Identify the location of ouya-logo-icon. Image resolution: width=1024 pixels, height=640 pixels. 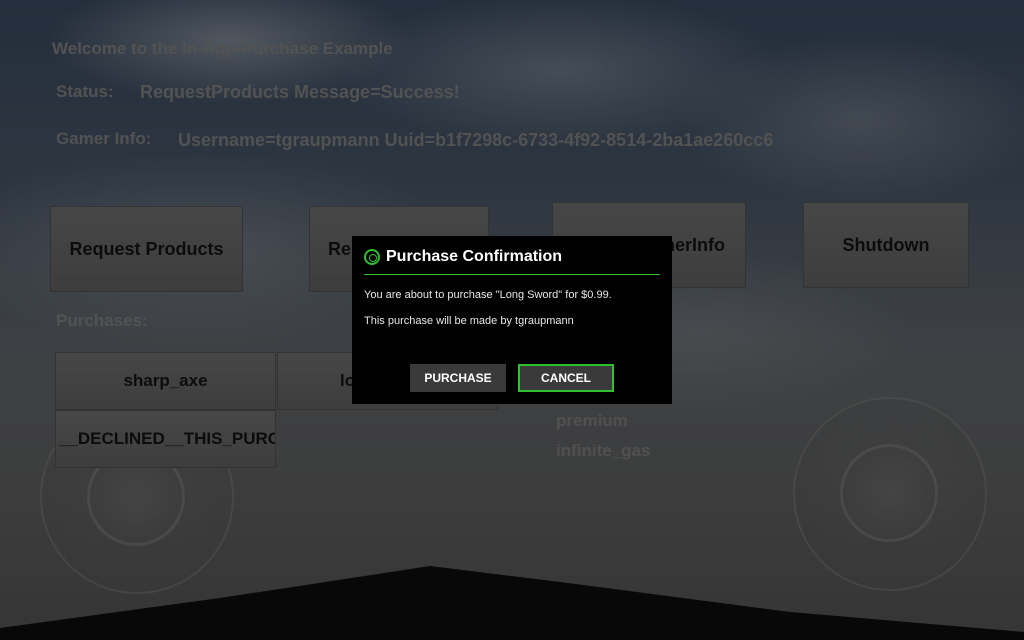
(372, 257).